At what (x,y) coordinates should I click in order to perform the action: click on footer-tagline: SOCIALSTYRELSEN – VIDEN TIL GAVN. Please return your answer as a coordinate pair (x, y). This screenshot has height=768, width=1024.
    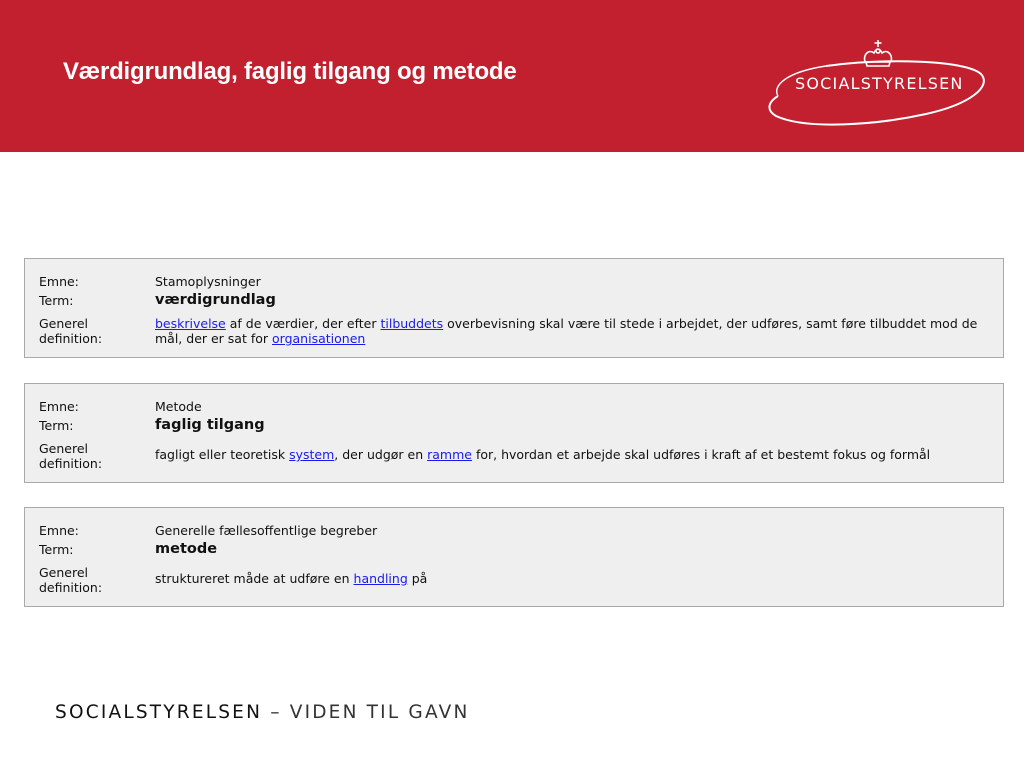
    Looking at the image, I should click on (262, 712).